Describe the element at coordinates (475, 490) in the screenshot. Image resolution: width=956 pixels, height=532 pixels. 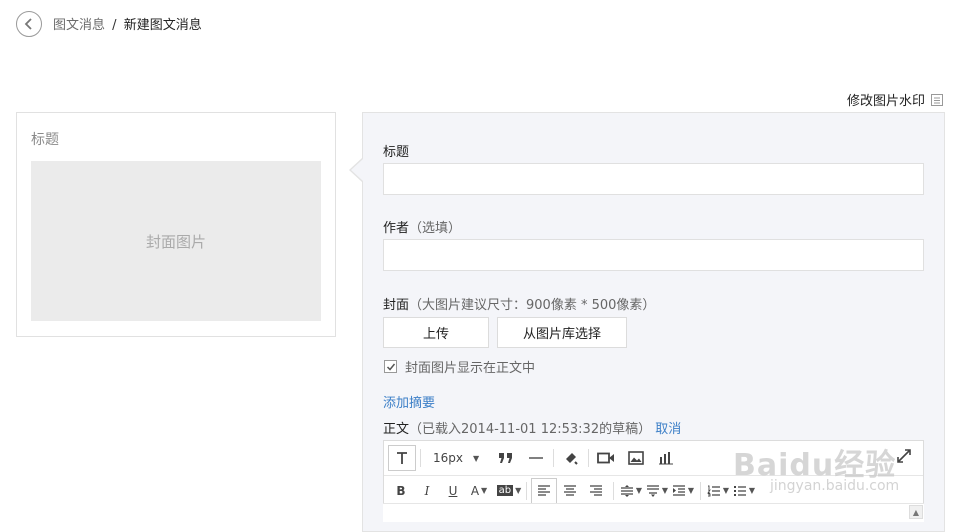
I see `font-color-icon: A` at that location.